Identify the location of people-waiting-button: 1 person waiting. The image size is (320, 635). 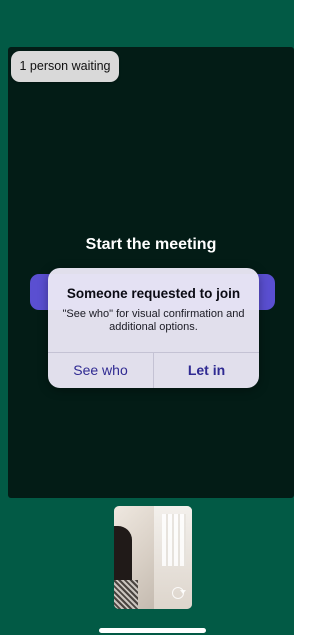
(65, 66).